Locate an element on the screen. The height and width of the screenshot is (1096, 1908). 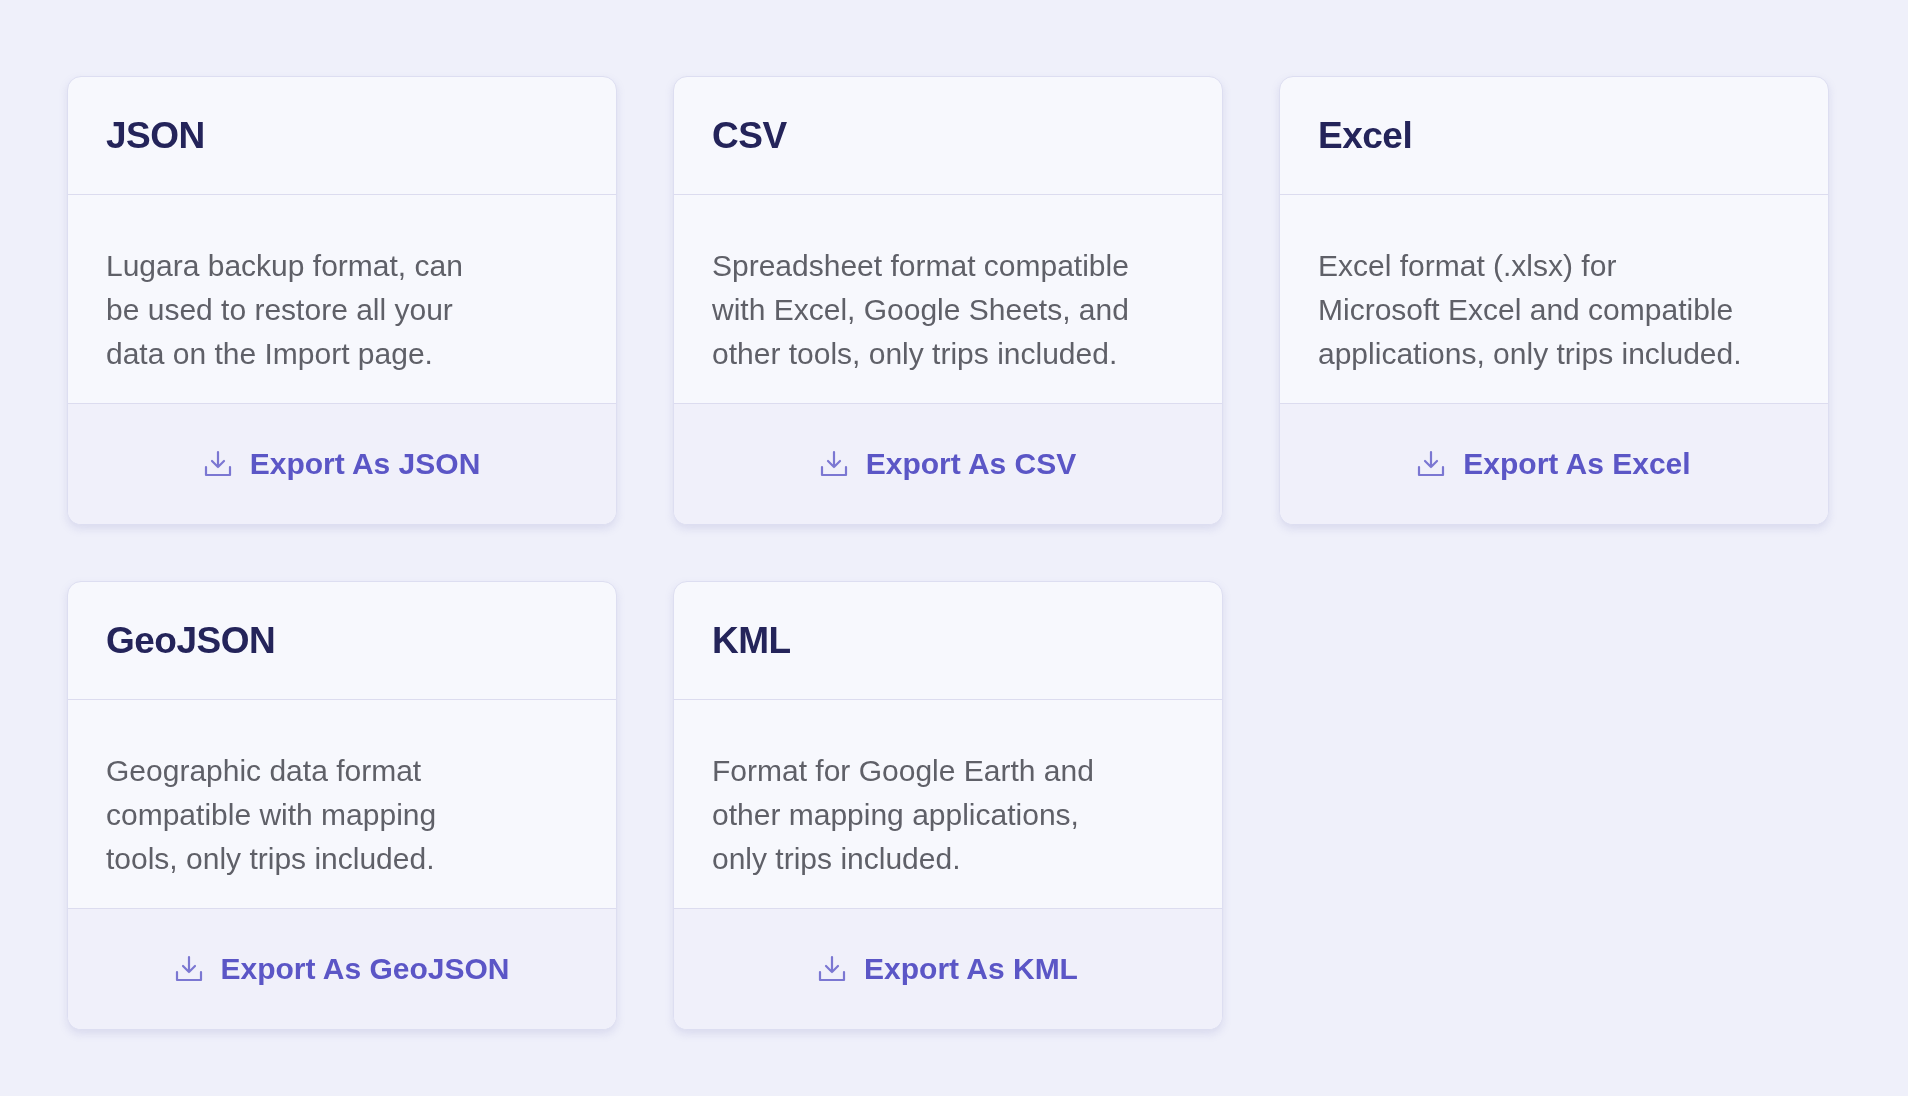
card-title: CSV is located at coordinates (749, 135).